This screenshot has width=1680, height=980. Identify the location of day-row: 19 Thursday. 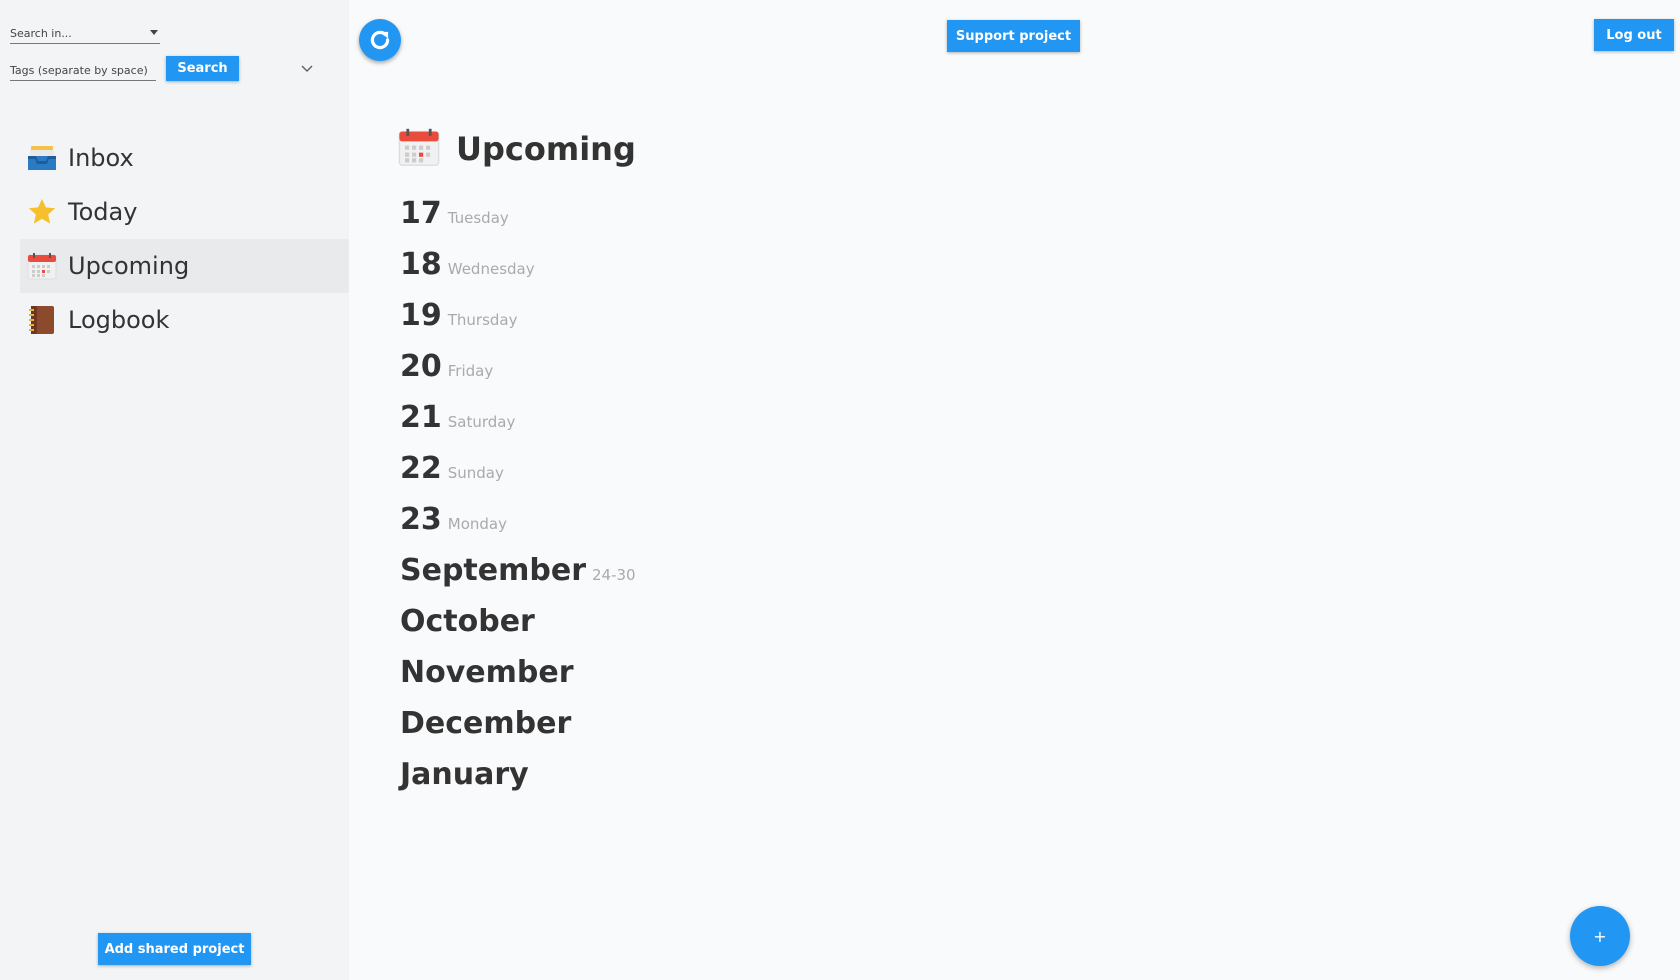
(467, 323).